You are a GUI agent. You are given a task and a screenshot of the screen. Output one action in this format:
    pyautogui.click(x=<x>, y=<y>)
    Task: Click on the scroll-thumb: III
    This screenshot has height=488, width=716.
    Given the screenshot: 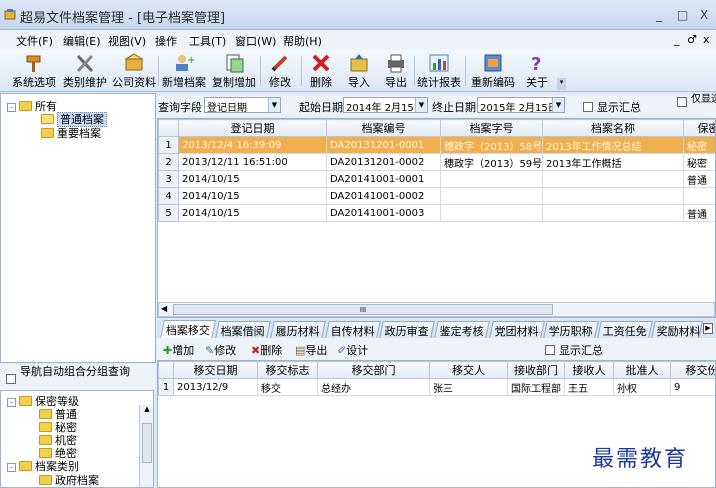 What is the action you would take?
    pyautogui.click(x=363, y=309)
    